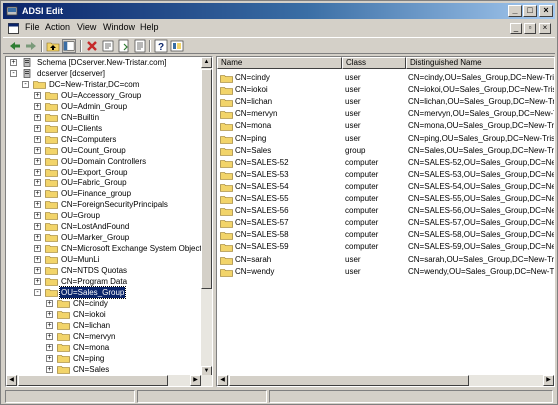 The image size is (558, 405). What do you see at coordinates (114, 204) in the screenshot?
I see `tree-item-label: CN=ForeignSecurityPrincipals` at bounding box center [114, 204].